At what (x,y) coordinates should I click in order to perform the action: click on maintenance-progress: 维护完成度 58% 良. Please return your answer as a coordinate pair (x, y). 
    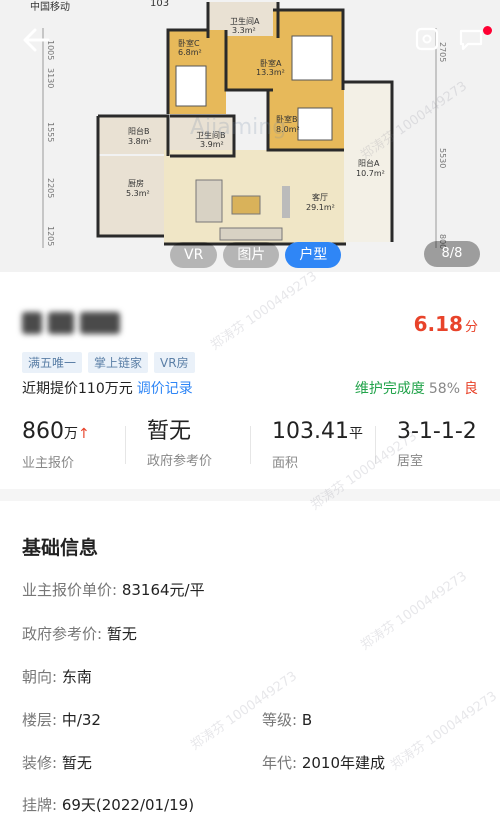
    Looking at the image, I should click on (416, 388).